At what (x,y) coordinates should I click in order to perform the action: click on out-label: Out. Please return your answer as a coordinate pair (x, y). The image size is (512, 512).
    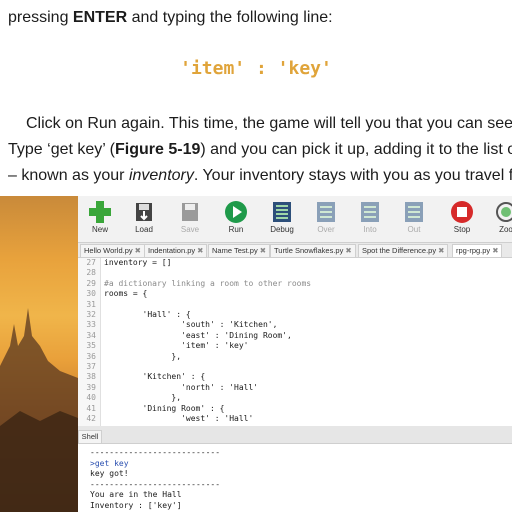
    Looking at the image, I should click on (414, 229).